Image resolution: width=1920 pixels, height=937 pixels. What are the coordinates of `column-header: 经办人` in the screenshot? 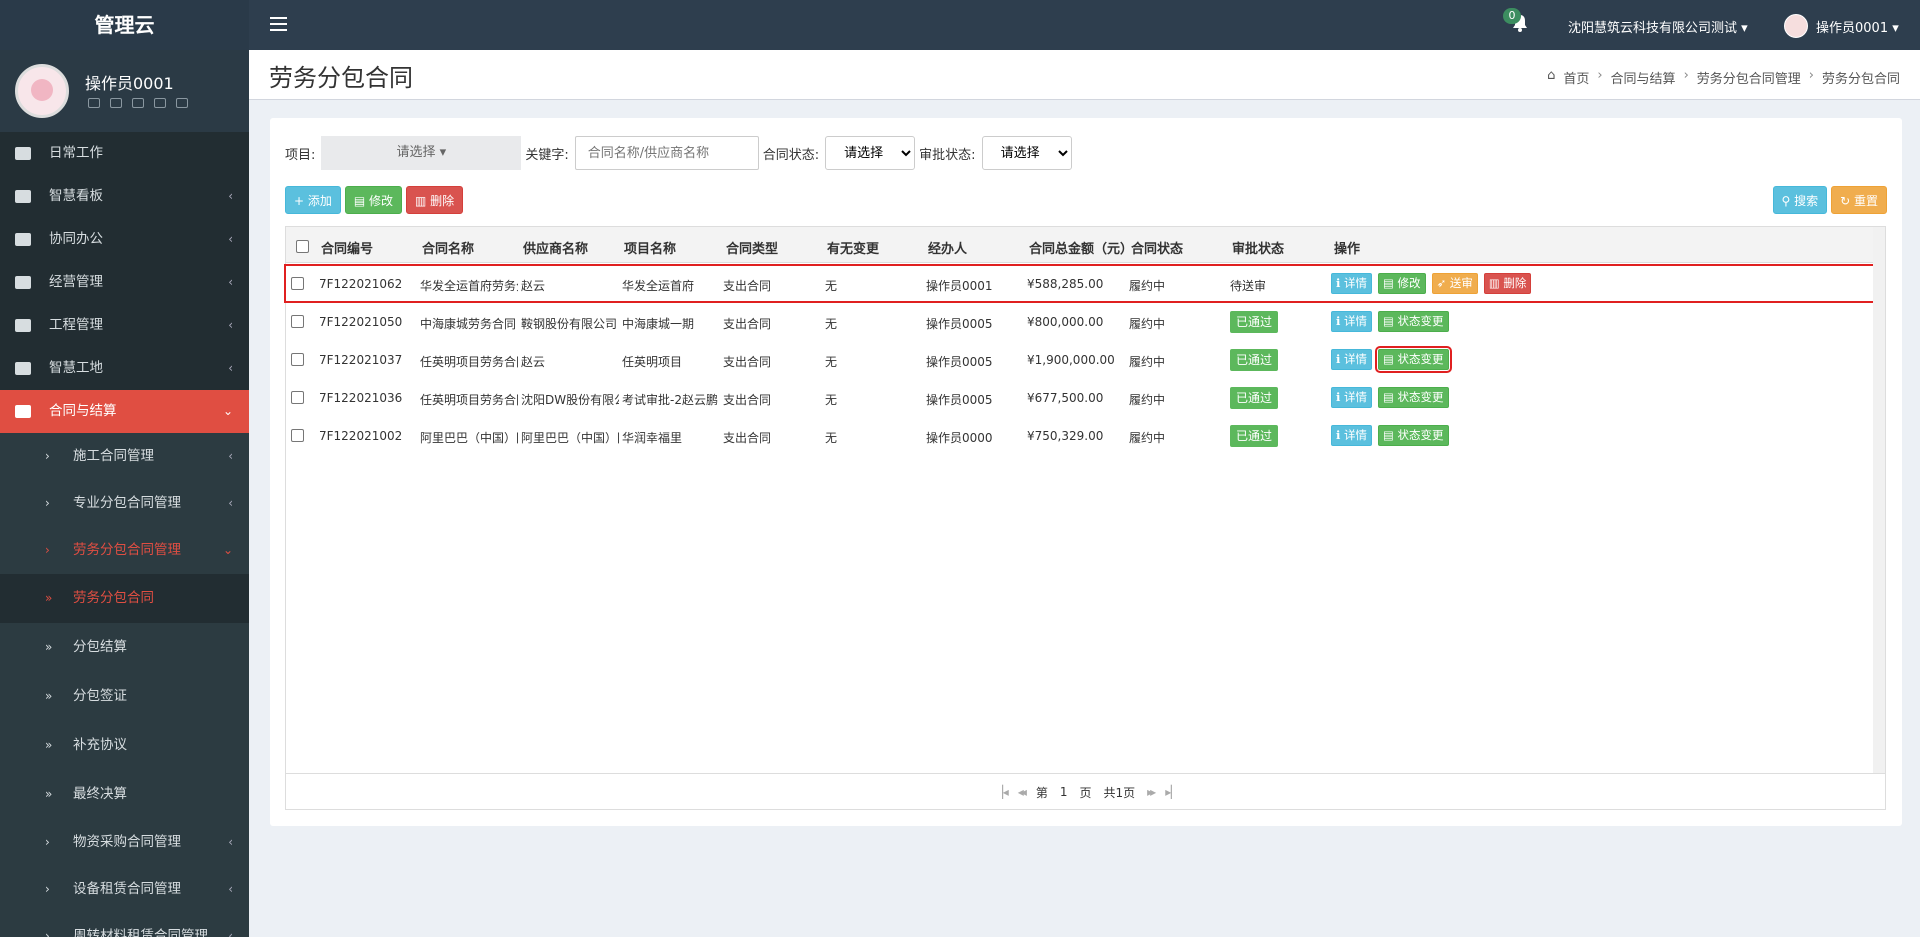 It's located at (947, 247).